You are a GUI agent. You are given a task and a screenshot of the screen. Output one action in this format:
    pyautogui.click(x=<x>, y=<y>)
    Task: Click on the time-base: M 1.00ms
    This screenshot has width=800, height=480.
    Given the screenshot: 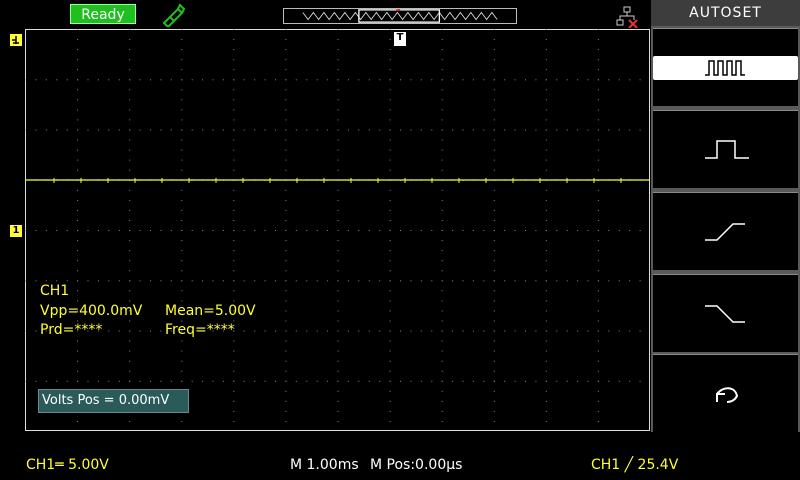 What is the action you would take?
    pyautogui.click(x=324, y=465)
    